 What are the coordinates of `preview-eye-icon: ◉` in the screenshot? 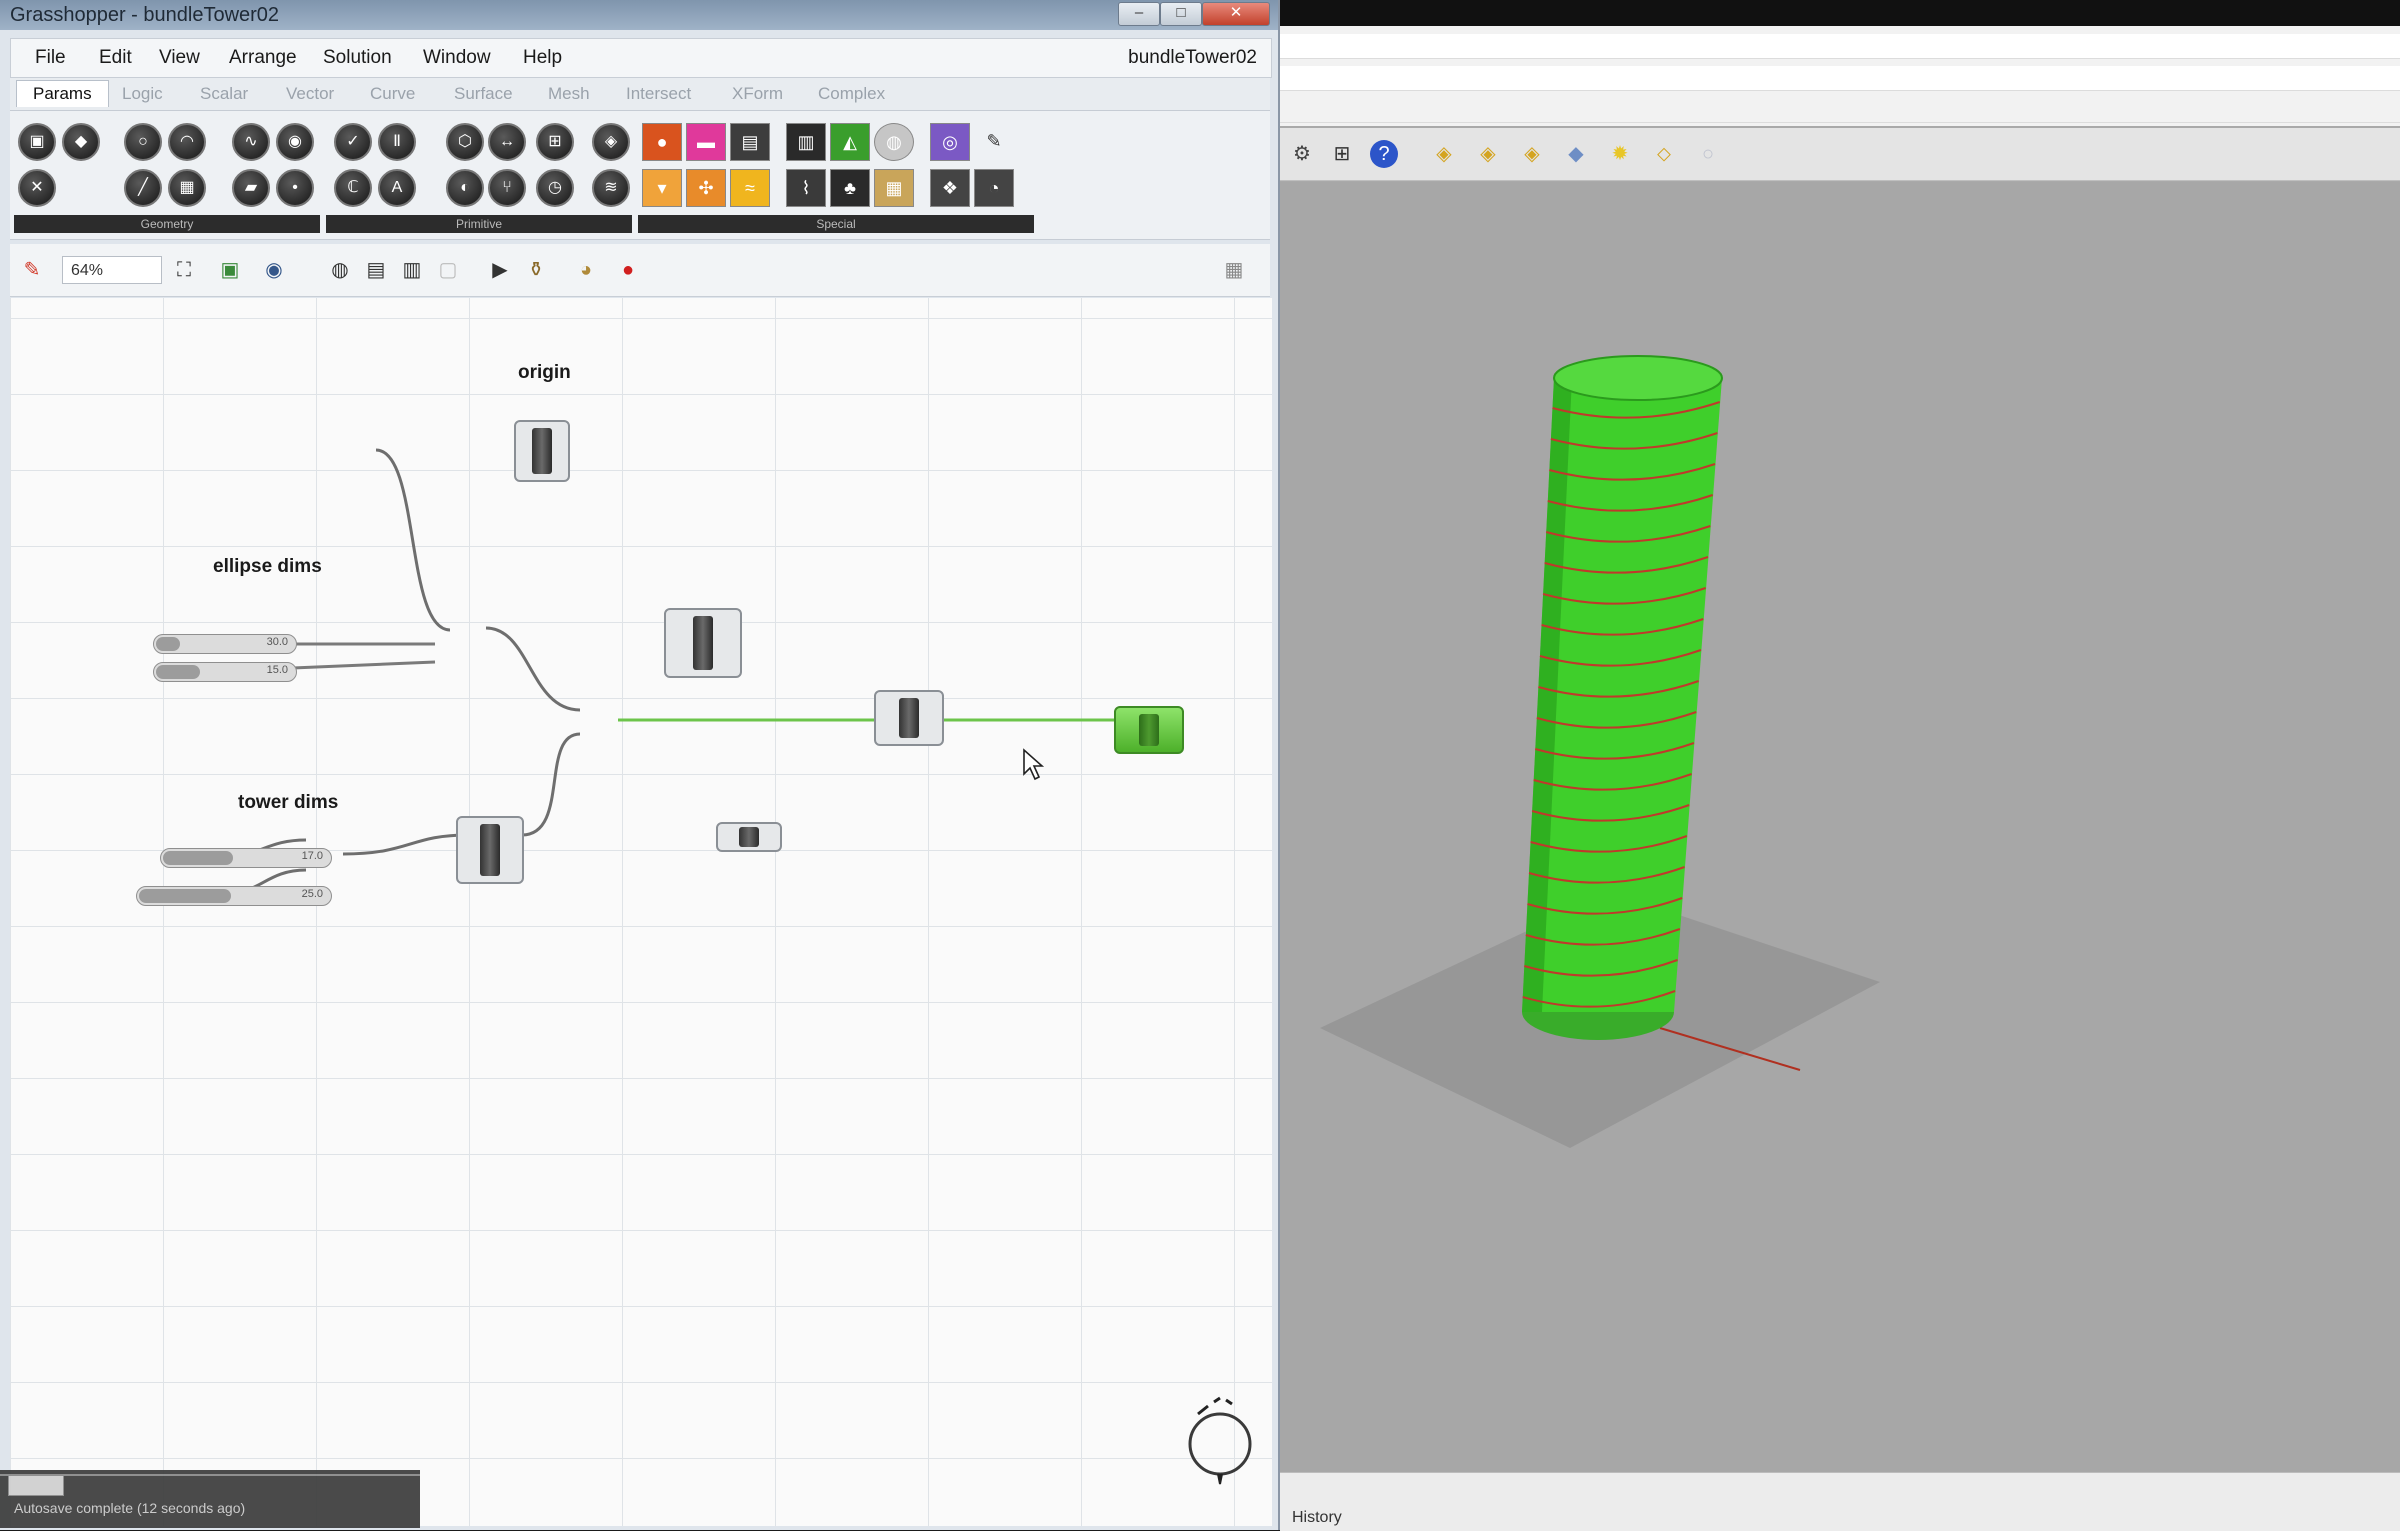 It's located at (274, 270).